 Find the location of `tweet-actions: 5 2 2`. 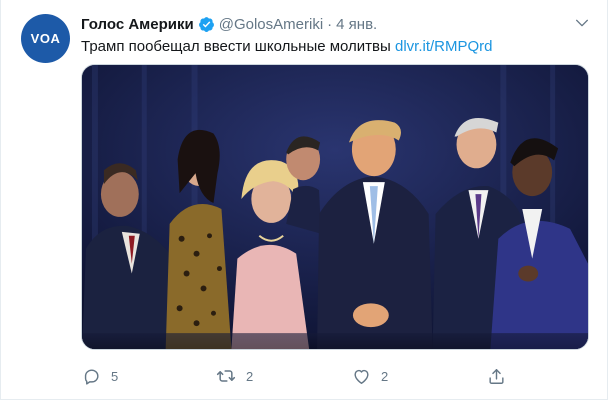

tweet-actions: 5 2 2 is located at coordinates (335, 376).